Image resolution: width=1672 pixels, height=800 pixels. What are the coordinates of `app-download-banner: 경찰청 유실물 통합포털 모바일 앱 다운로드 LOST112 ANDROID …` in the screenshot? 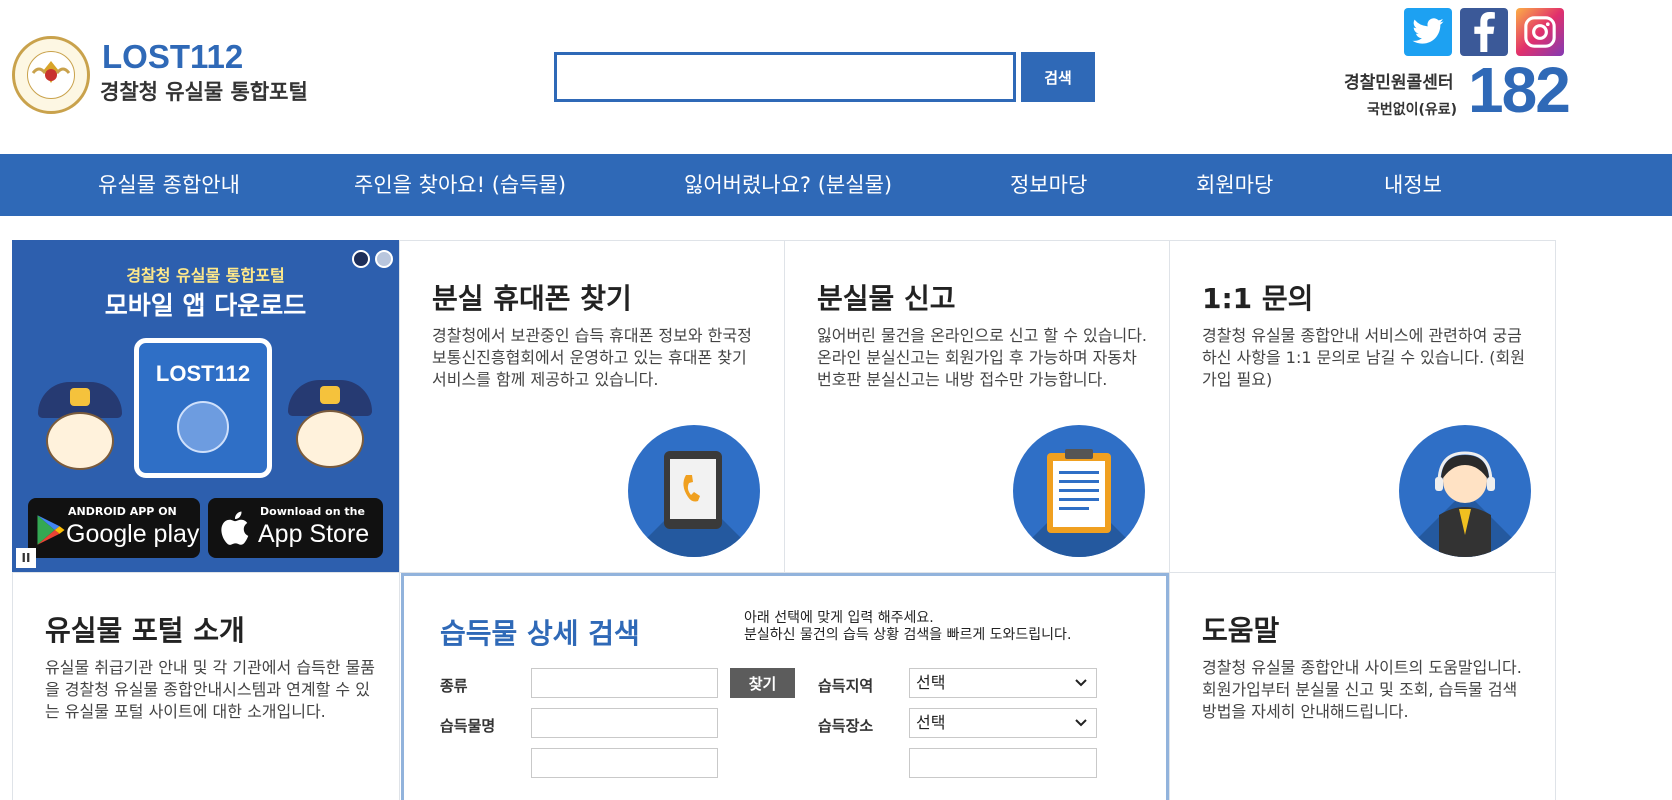 It's located at (205, 406).